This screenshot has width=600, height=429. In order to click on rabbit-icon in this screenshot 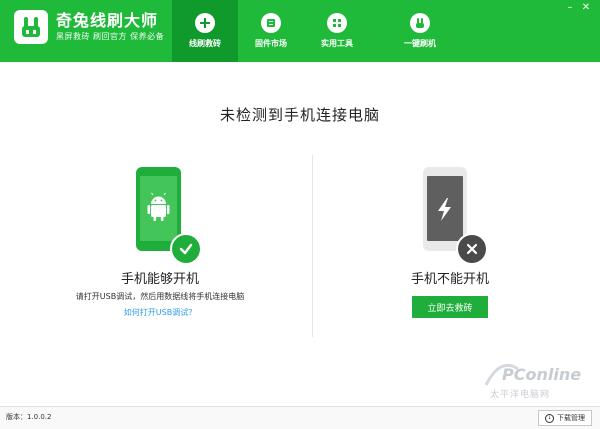, I will do `click(420, 23)`.